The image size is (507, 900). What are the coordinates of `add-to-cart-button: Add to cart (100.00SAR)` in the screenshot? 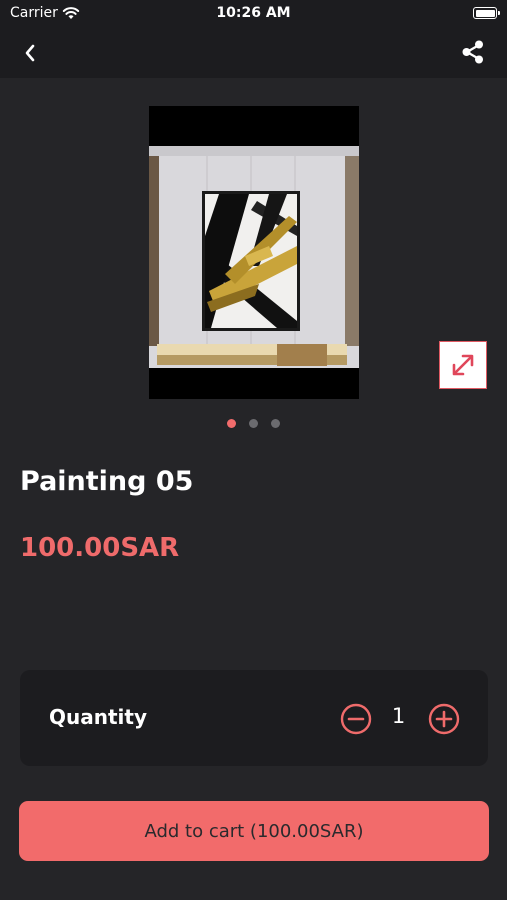 It's located at (254, 831).